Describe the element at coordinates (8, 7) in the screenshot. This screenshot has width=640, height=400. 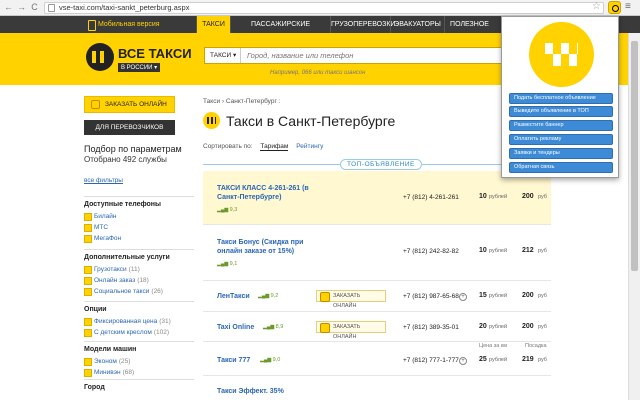
I see `back-button: ←` at that location.